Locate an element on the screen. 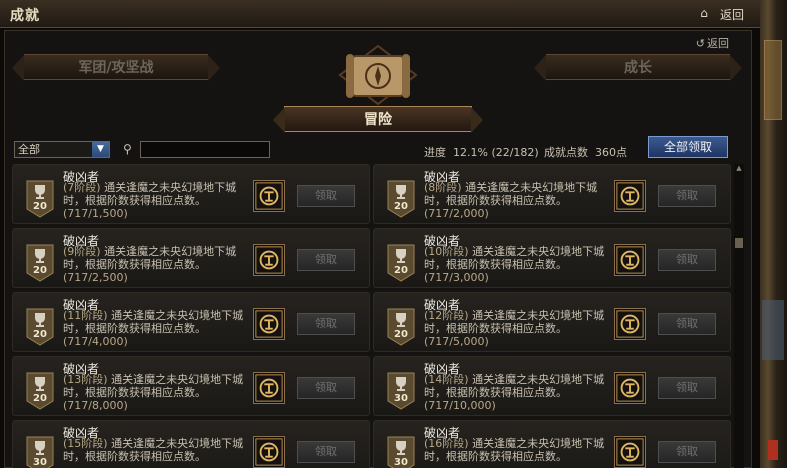 The image size is (787, 468). category-select-value: 全部 is located at coordinates (29, 149).